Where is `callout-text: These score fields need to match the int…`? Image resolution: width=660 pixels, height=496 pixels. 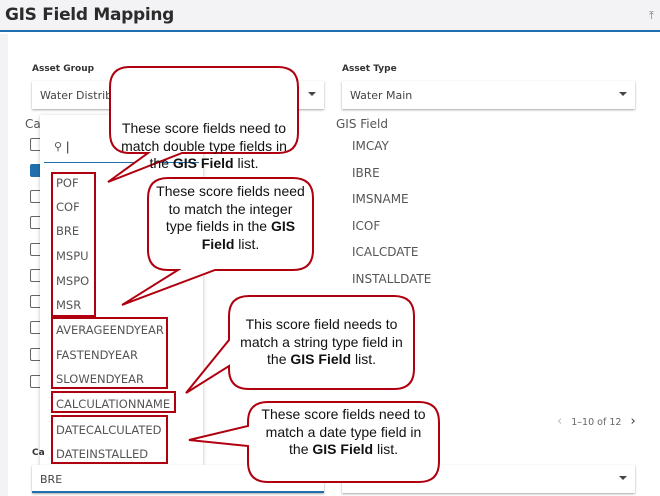
callout-text: These score fields need to match the int… is located at coordinates (230, 218).